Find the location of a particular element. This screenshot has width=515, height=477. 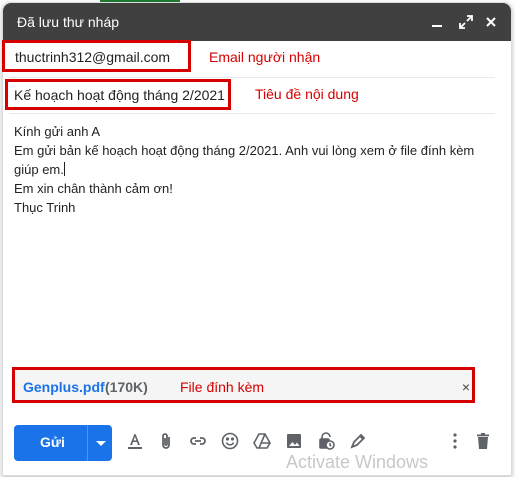

attachment-name: Genplus.pdf is located at coordinates (64, 387).